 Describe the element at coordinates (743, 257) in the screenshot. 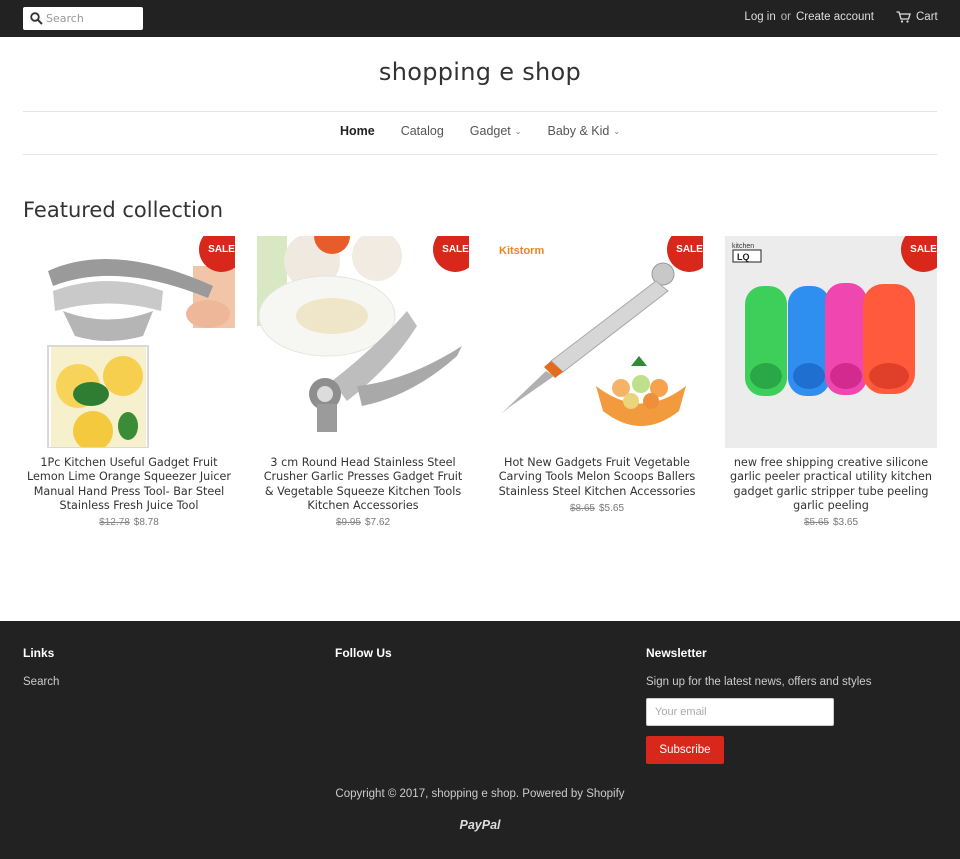

I see `brand-logo: LQ` at that location.